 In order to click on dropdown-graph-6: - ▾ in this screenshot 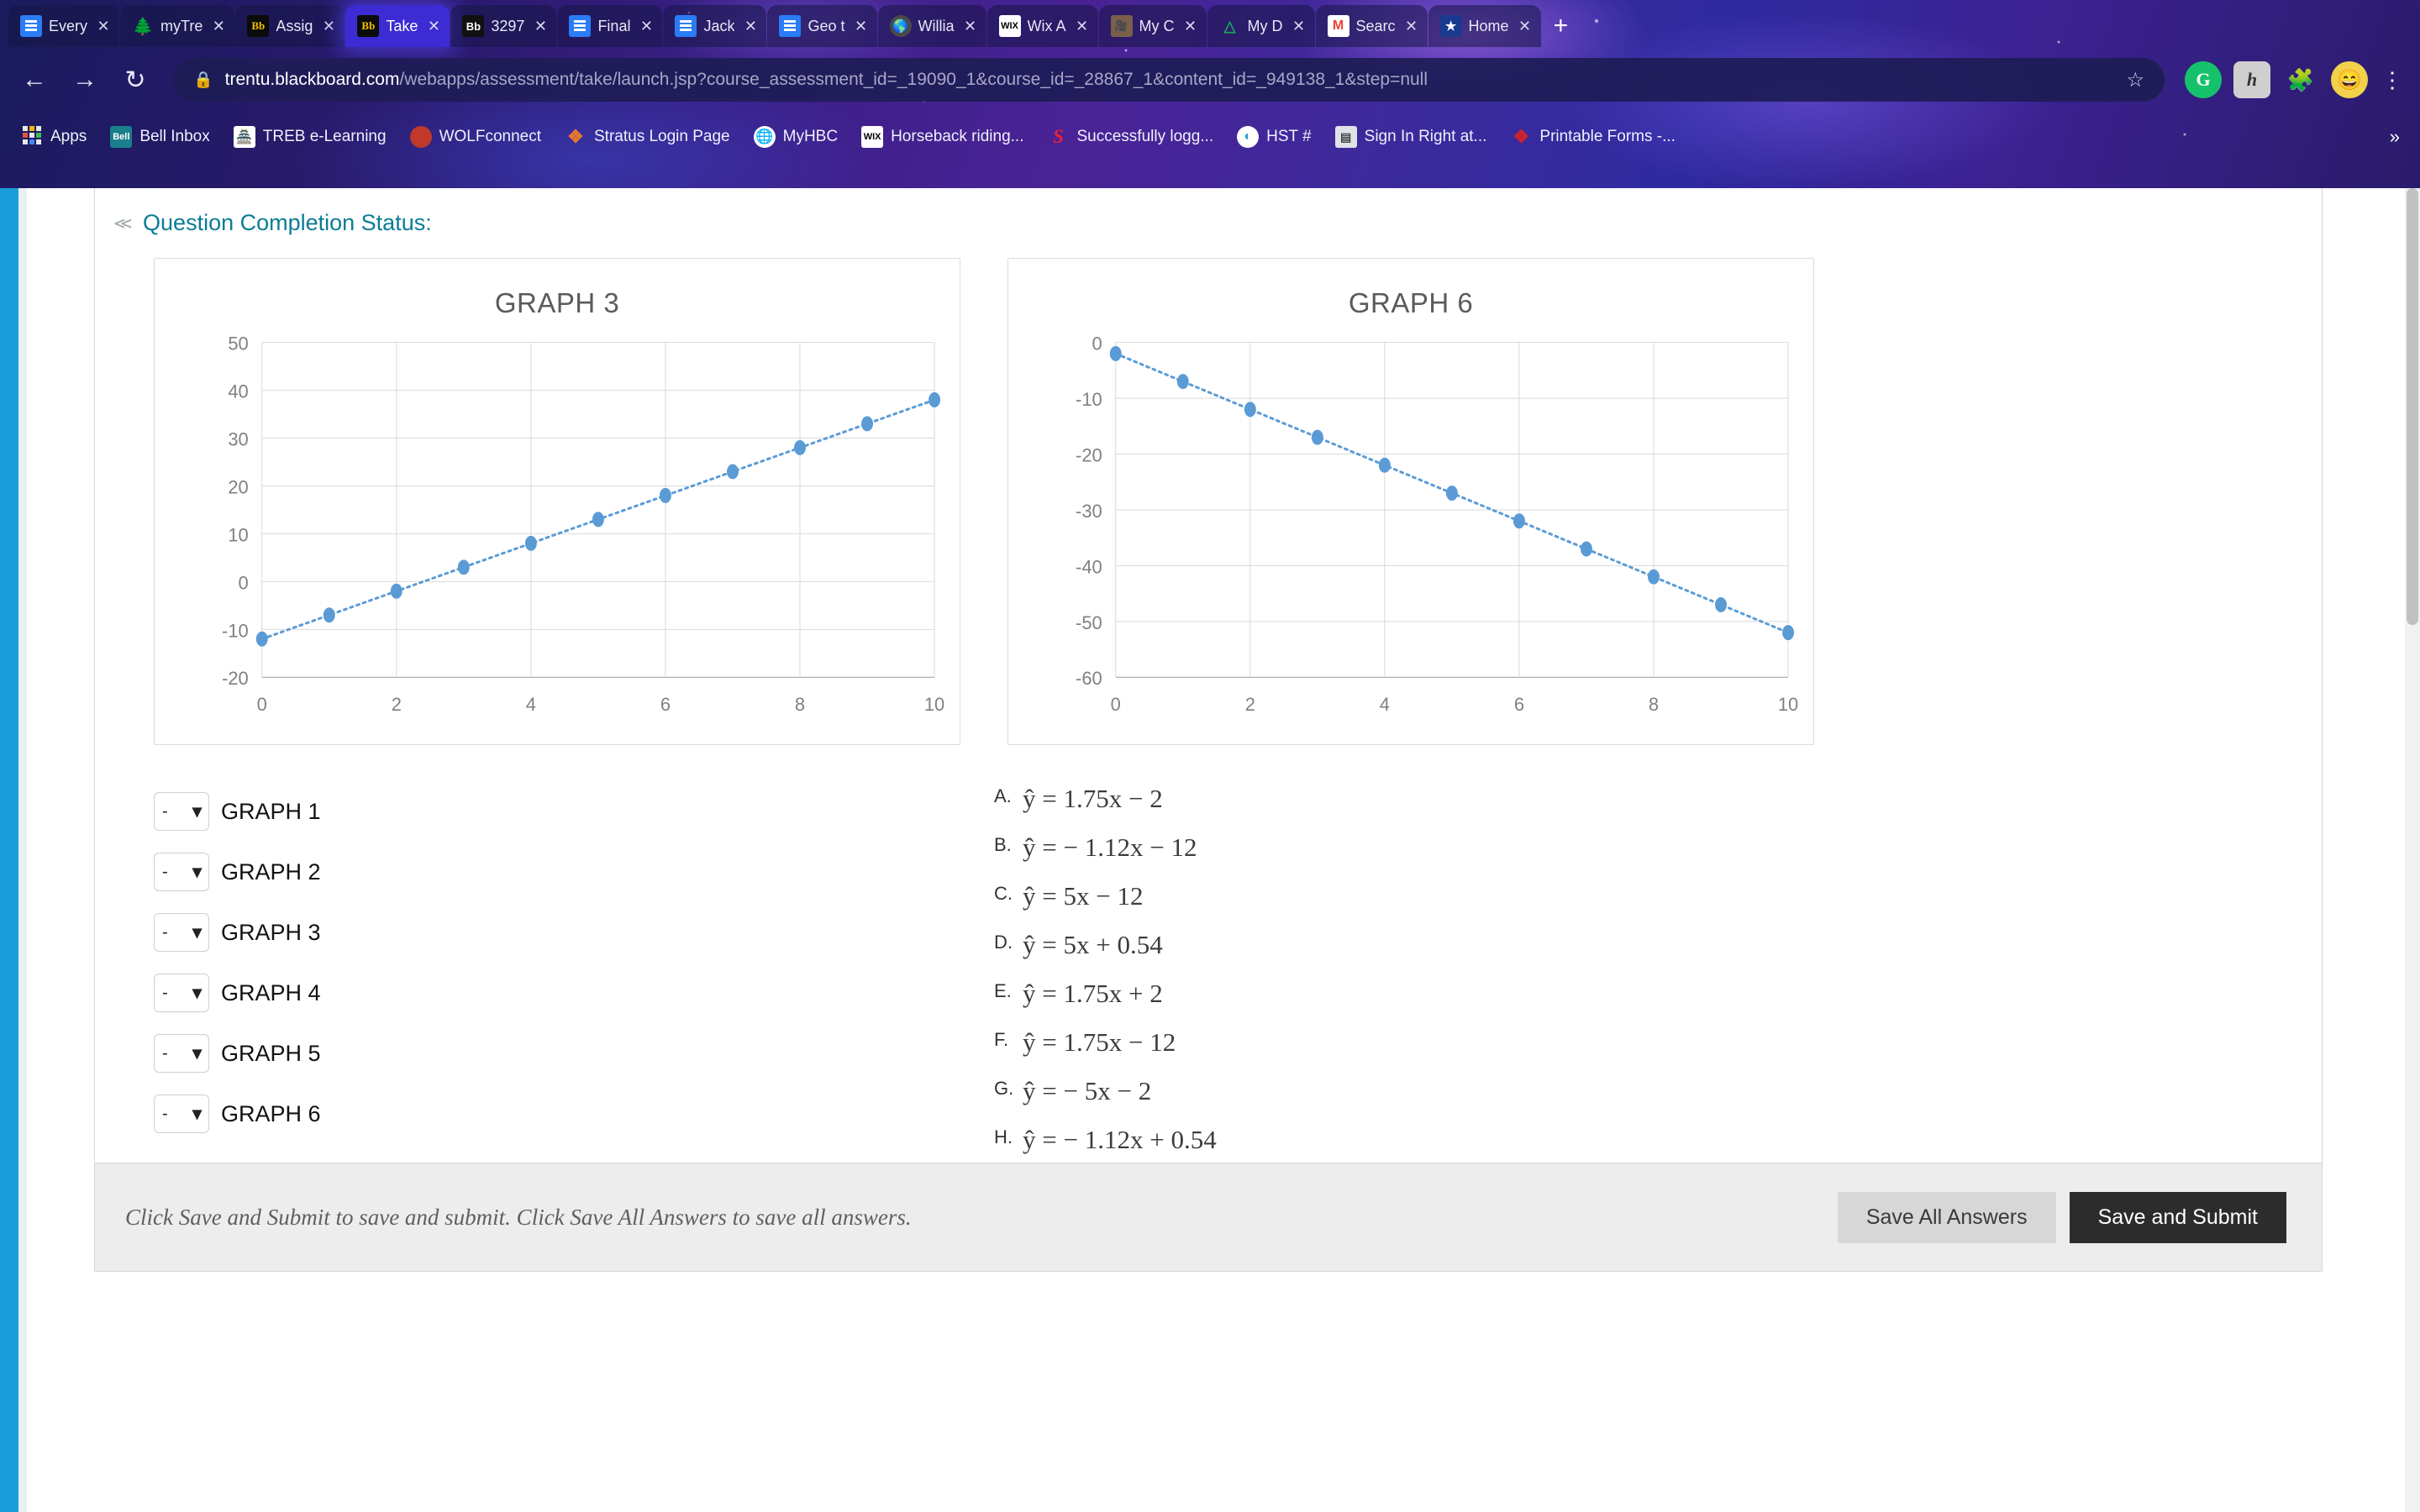, I will do `click(181, 1114)`.